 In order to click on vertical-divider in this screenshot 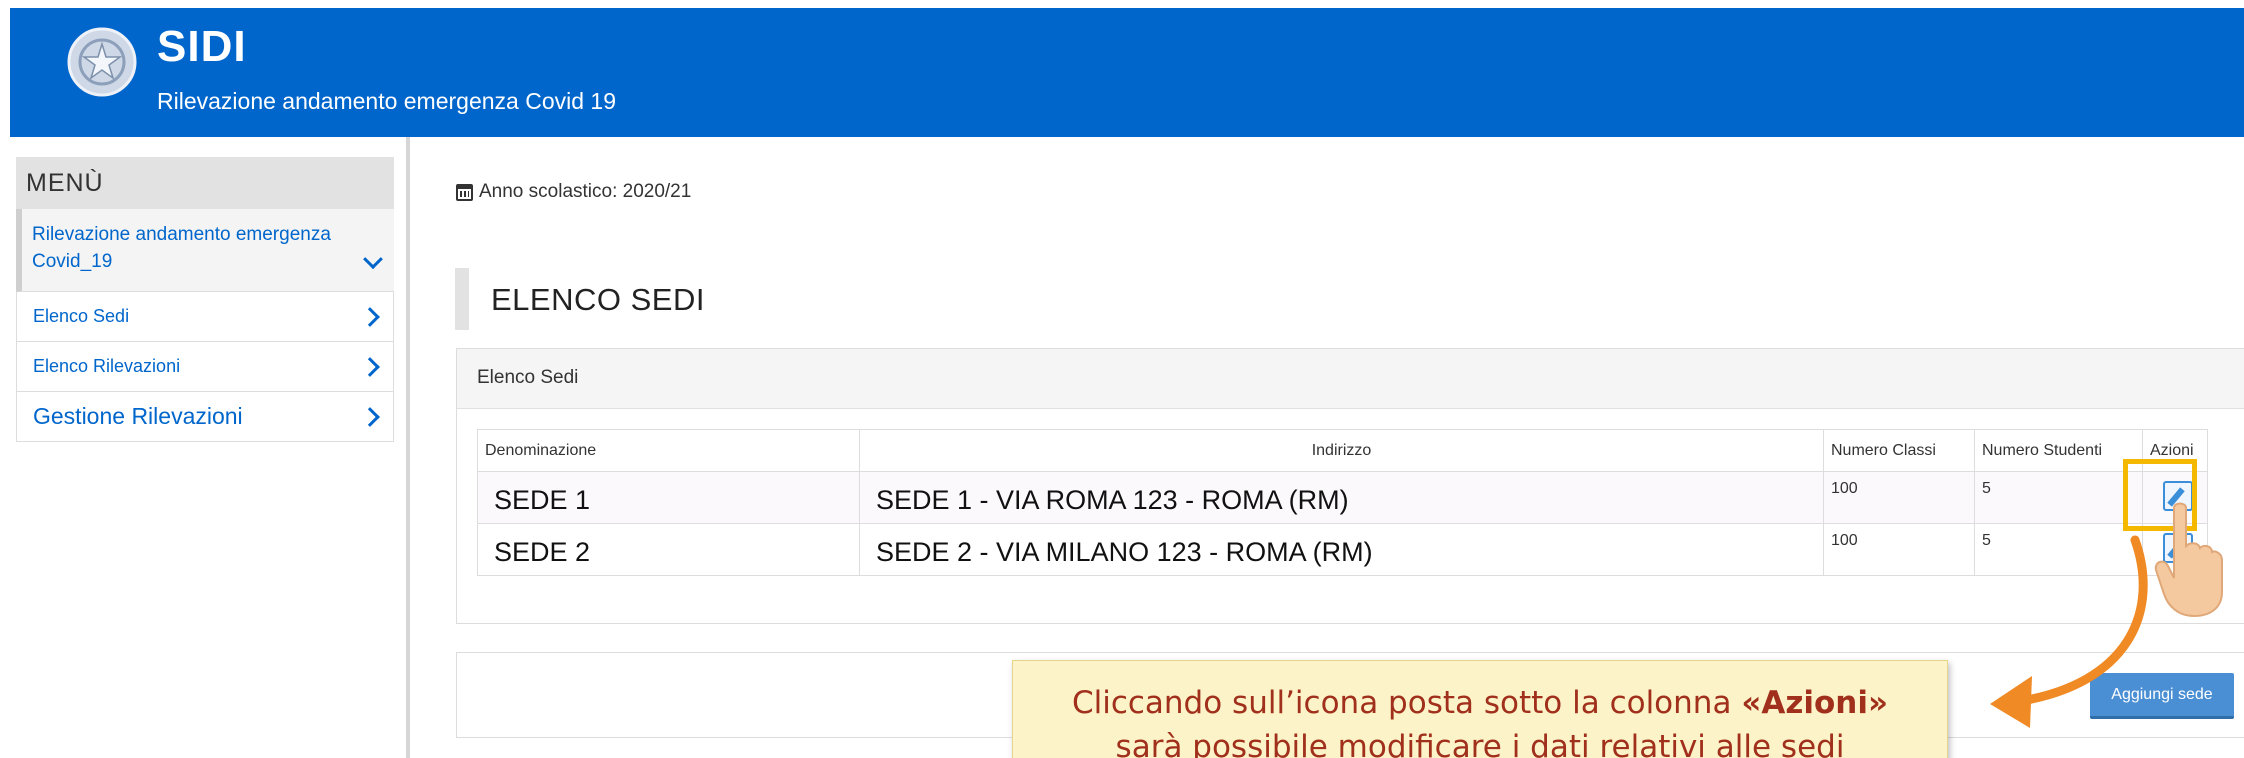, I will do `click(408, 447)`.